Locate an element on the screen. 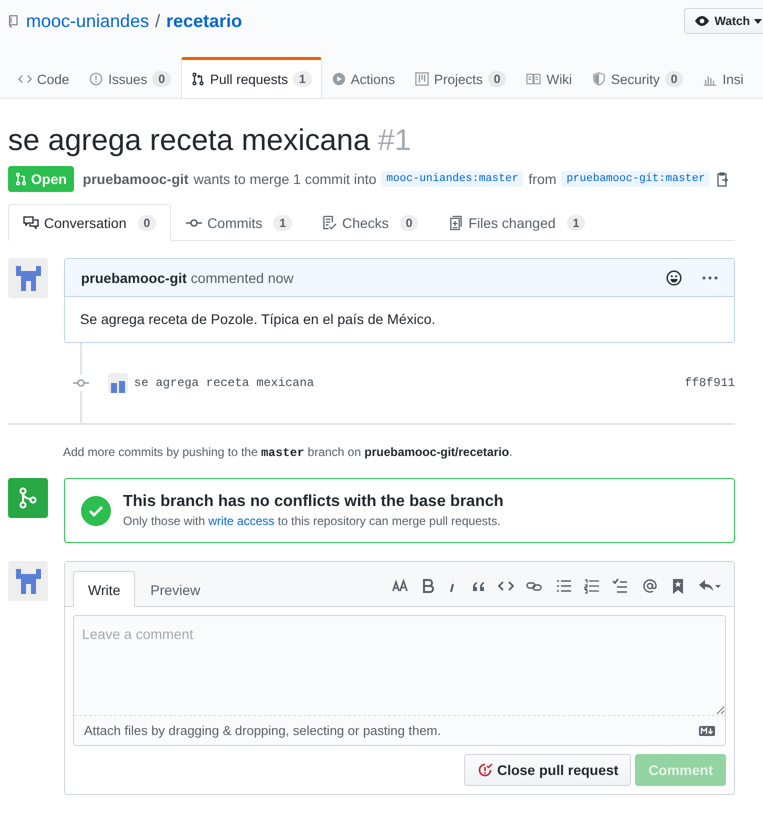  text-size-icon is located at coordinates (400, 586).